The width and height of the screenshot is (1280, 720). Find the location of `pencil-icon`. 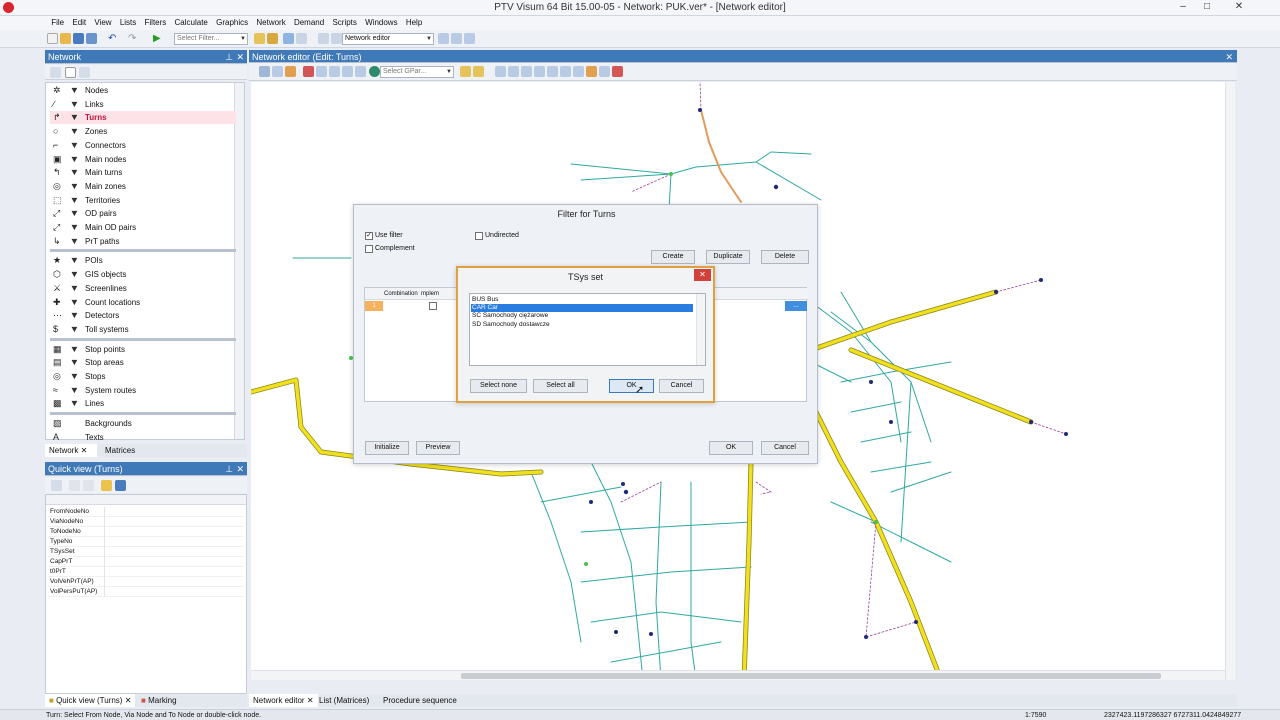

pencil-icon is located at coordinates (591, 71).